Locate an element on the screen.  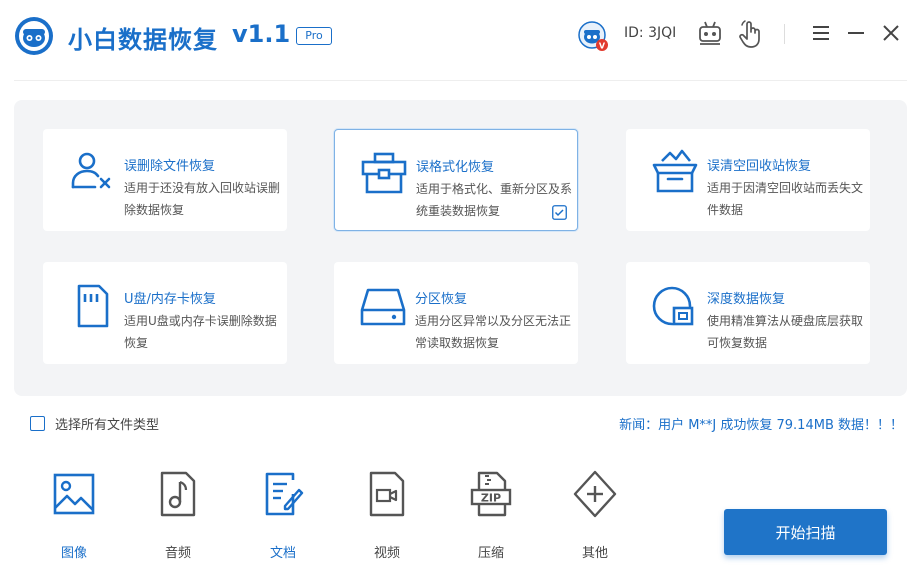
app-logo is located at coordinates (34, 36).